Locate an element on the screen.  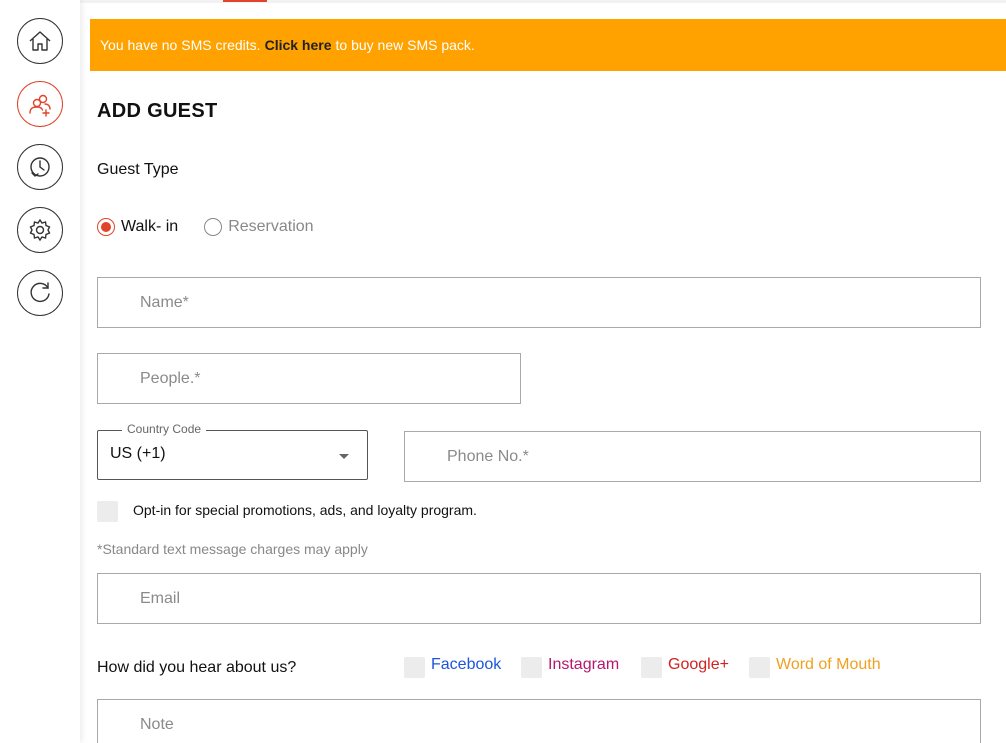
reservation-radio-circle is located at coordinates (213, 227).